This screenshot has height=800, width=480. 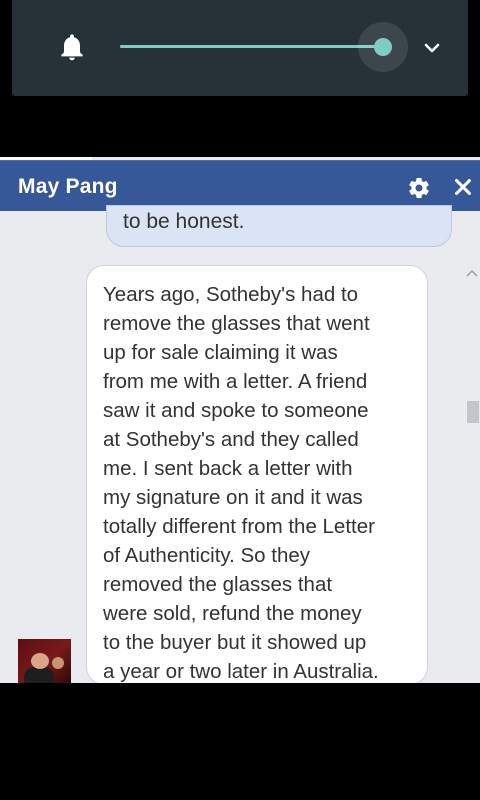 I want to click on volume-slider-thumb, so click(x=383, y=47).